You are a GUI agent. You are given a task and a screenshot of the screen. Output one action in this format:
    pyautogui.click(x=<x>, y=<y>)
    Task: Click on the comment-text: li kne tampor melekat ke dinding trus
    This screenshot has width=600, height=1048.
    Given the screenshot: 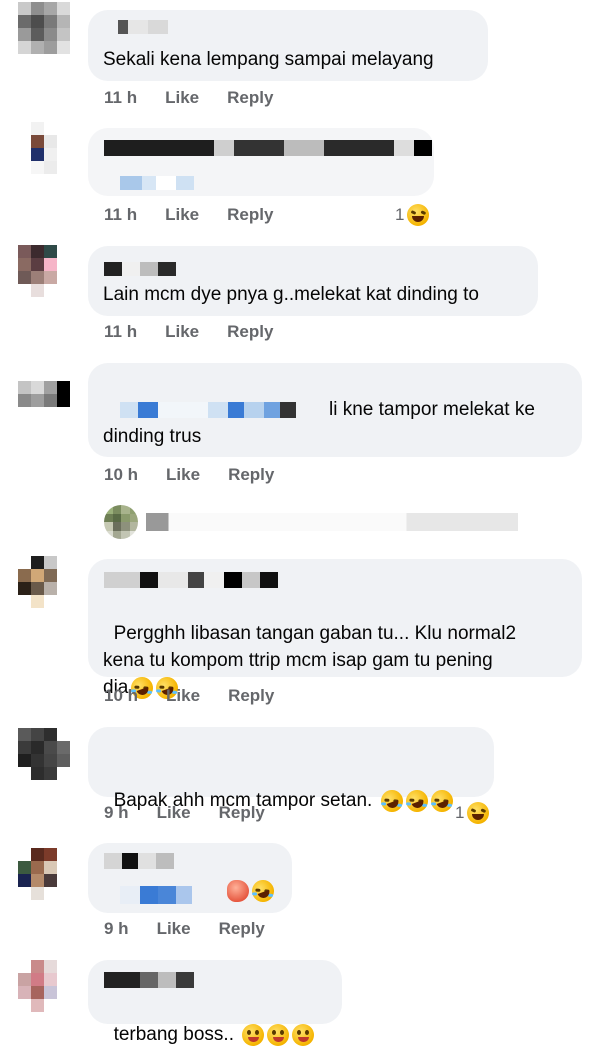 What is the action you would take?
    pyautogui.click(x=319, y=423)
    